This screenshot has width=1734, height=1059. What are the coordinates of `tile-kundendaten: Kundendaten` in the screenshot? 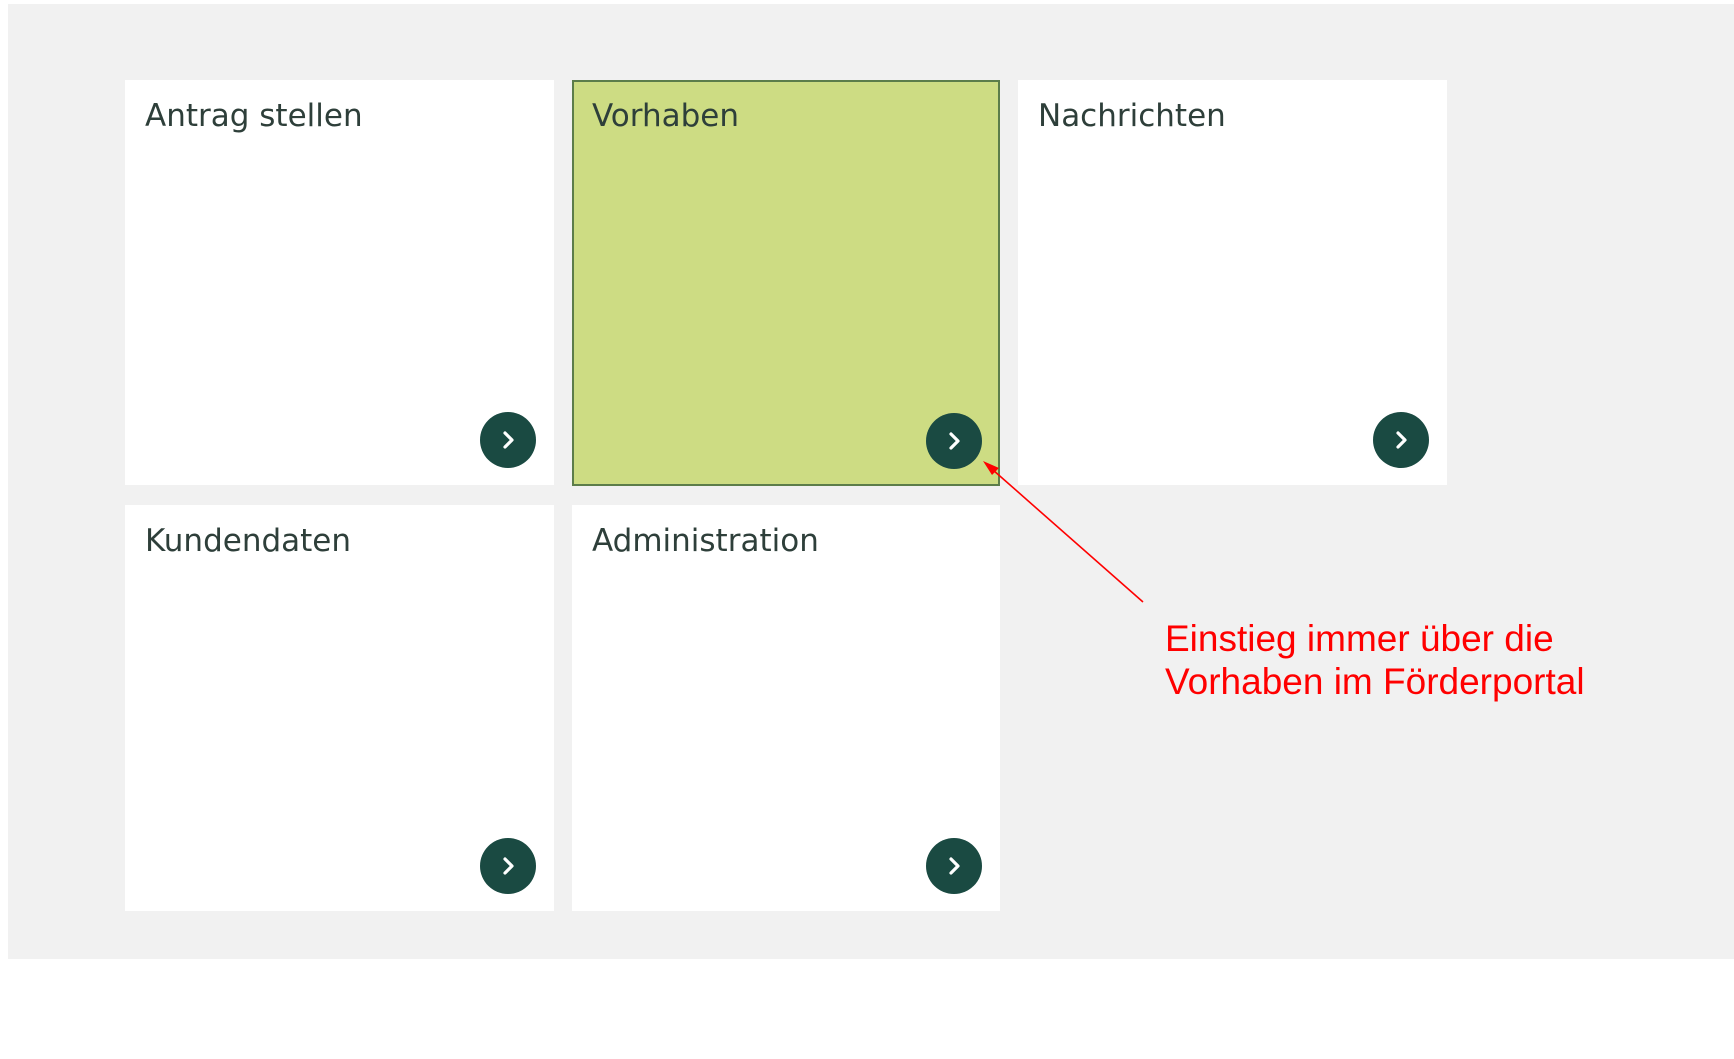 It's located at (339, 708).